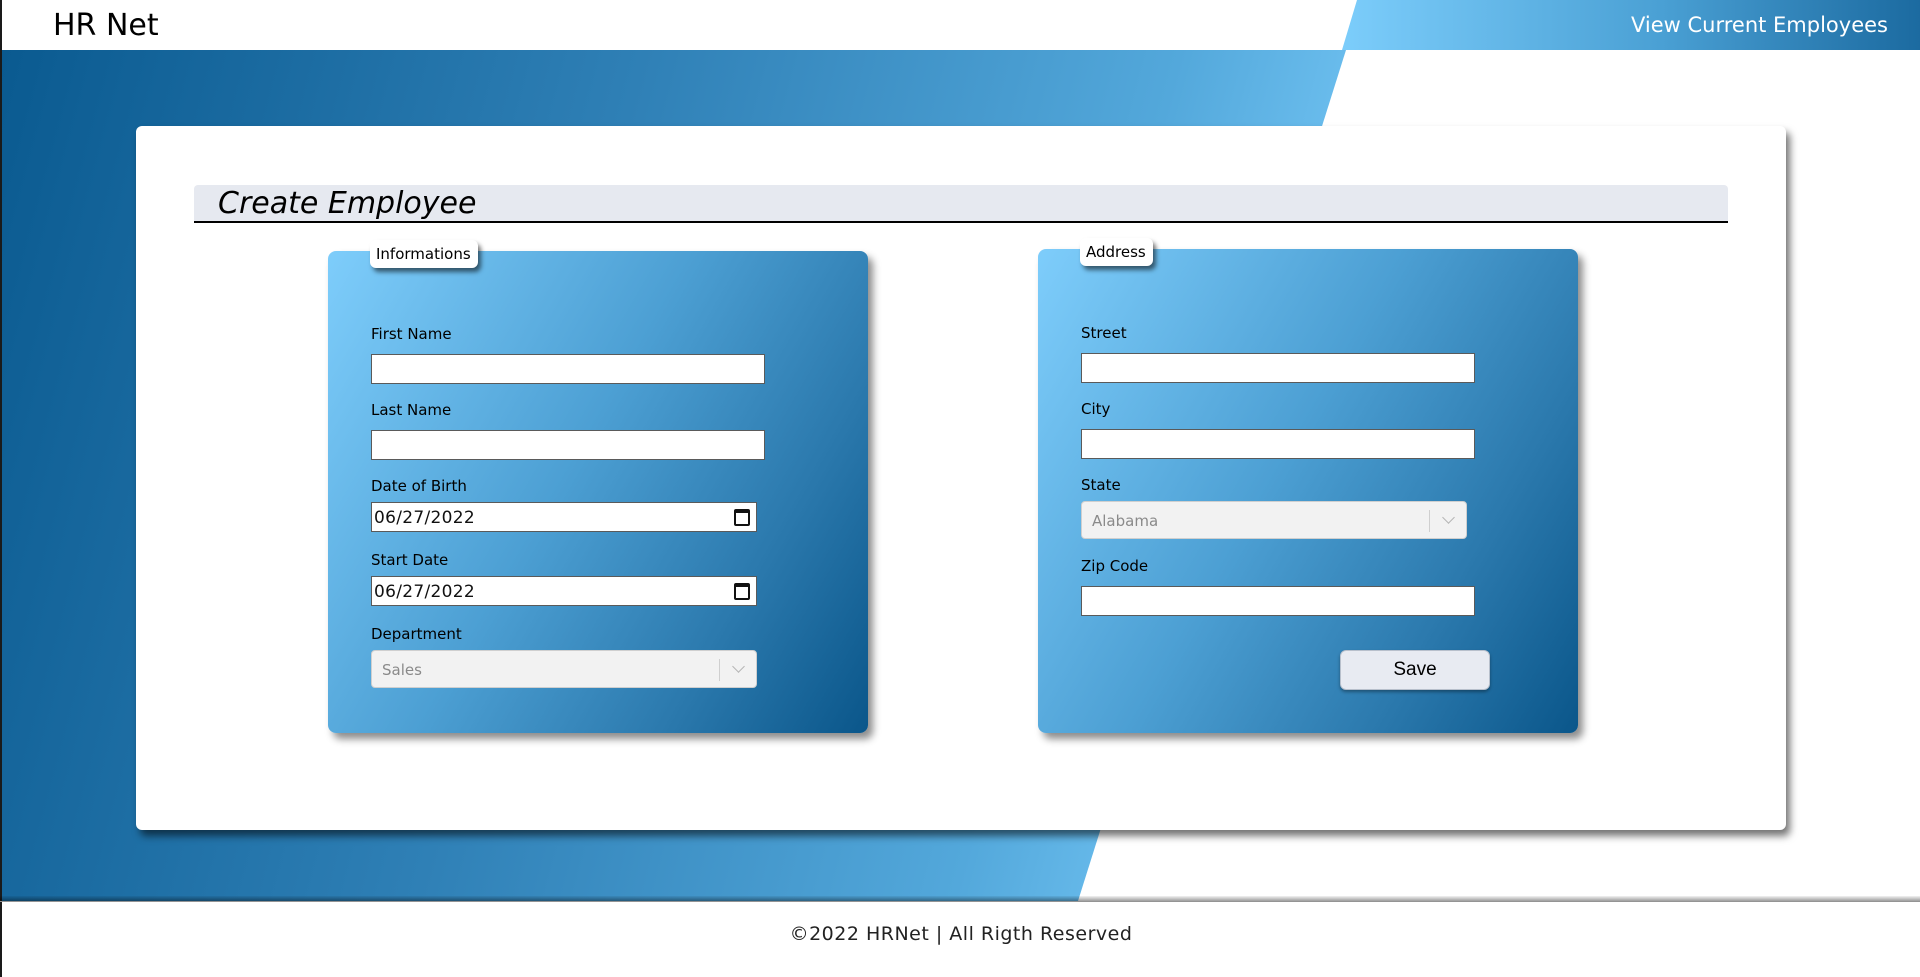  What do you see at coordinates (1415, 670) in the screenshot?
I see `save-button: Save` at bounding box center [1415, 670].